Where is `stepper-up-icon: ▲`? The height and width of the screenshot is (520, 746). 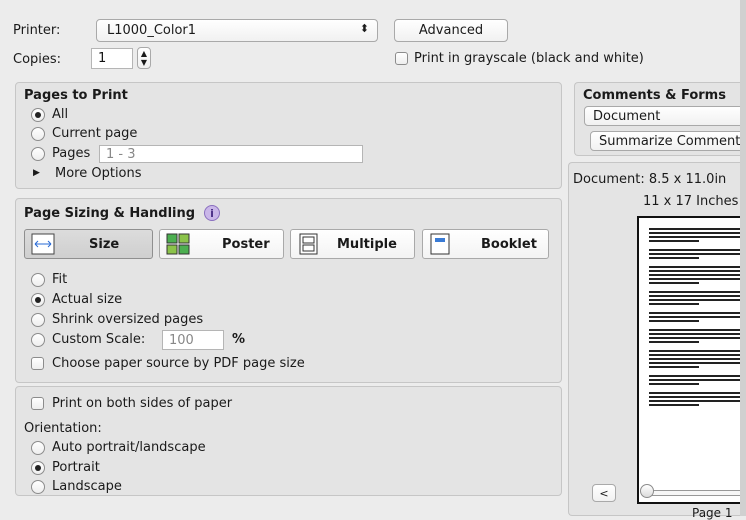
stepper-up-icon: ▲ is located at coordinates (144, 53).